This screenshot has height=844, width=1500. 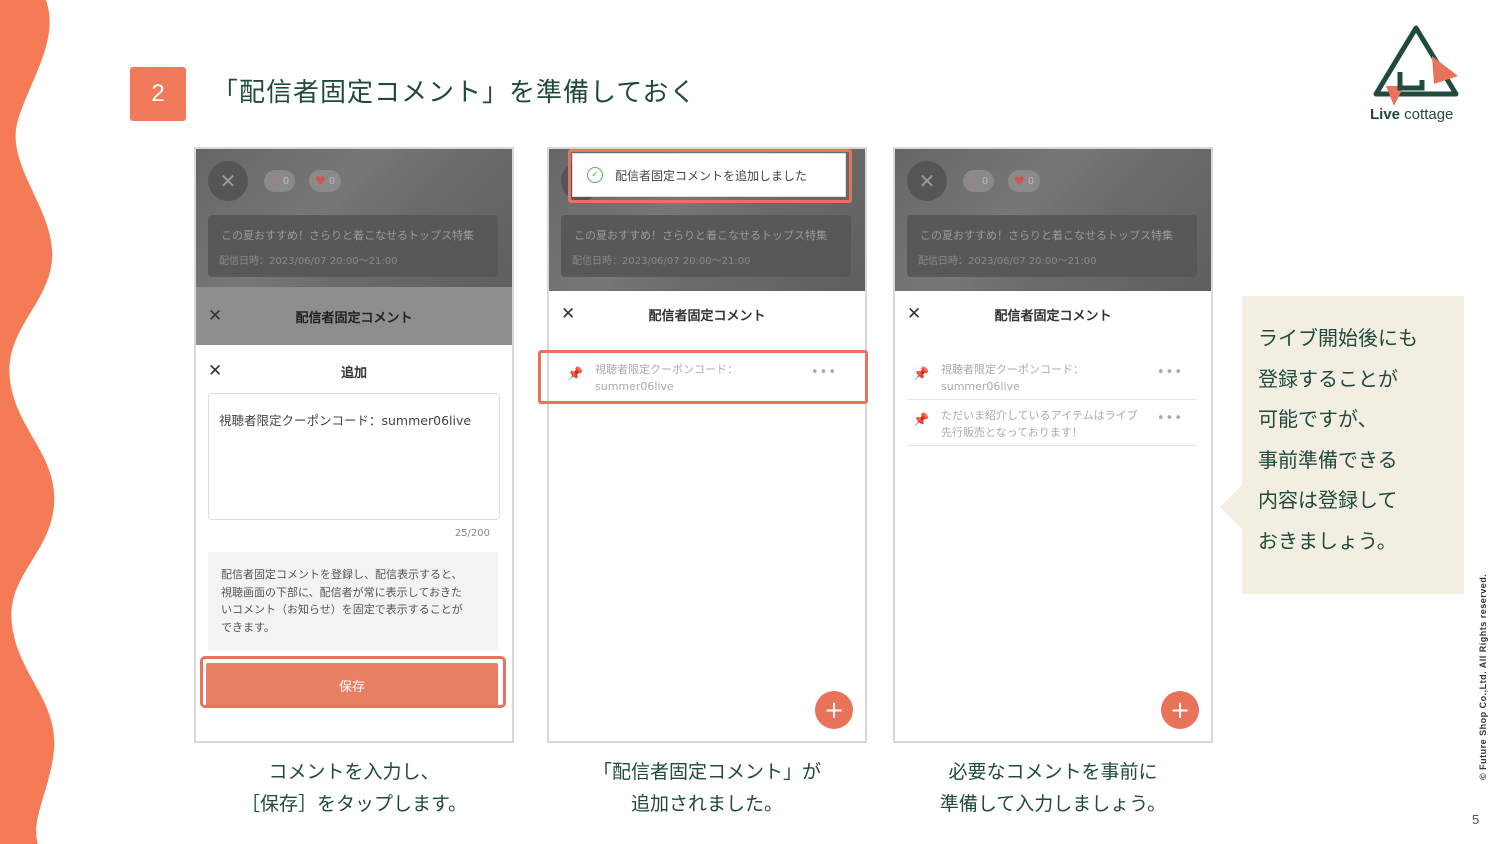 What do you see at coordinates (27, 422) in the screenshot?
I see `decorative-wave` at bounding box center [27, 422].